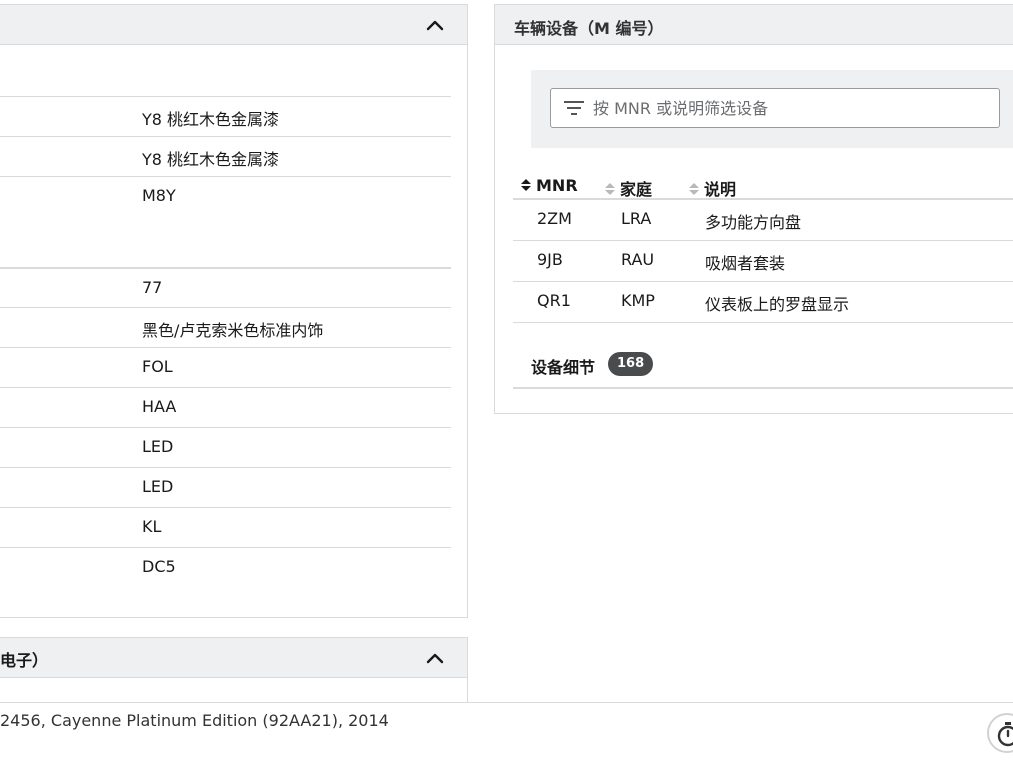 Image resolution: width=1013 pixels, height=760 pixels. I want to click on vehicle-equipment-header: 车辆设备（M 编号）, so click(754, 25).